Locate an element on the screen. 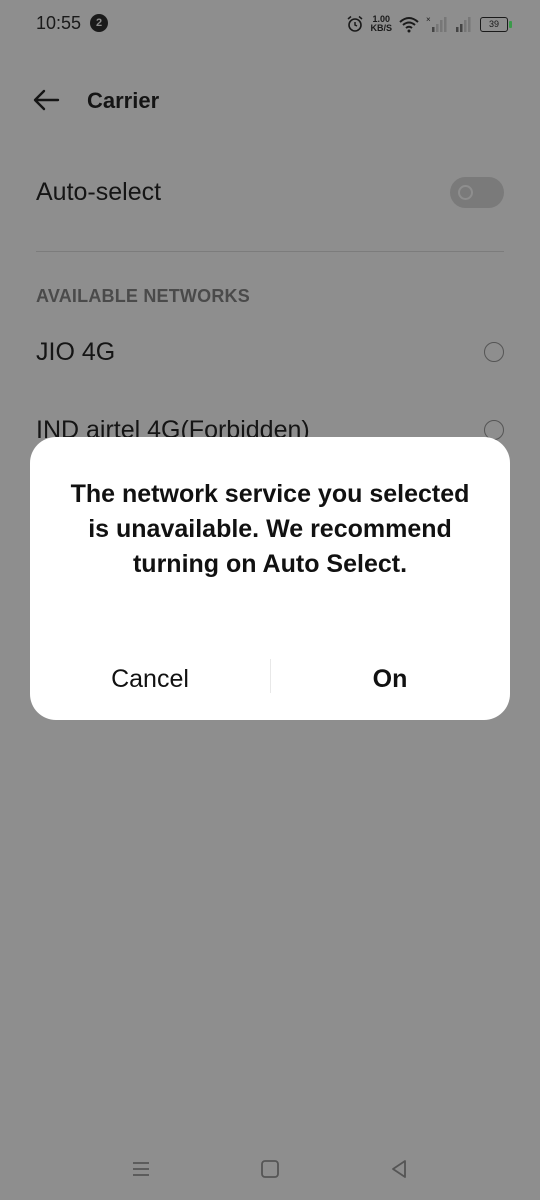  signal-icon: × is located at coordinates (436, 23).